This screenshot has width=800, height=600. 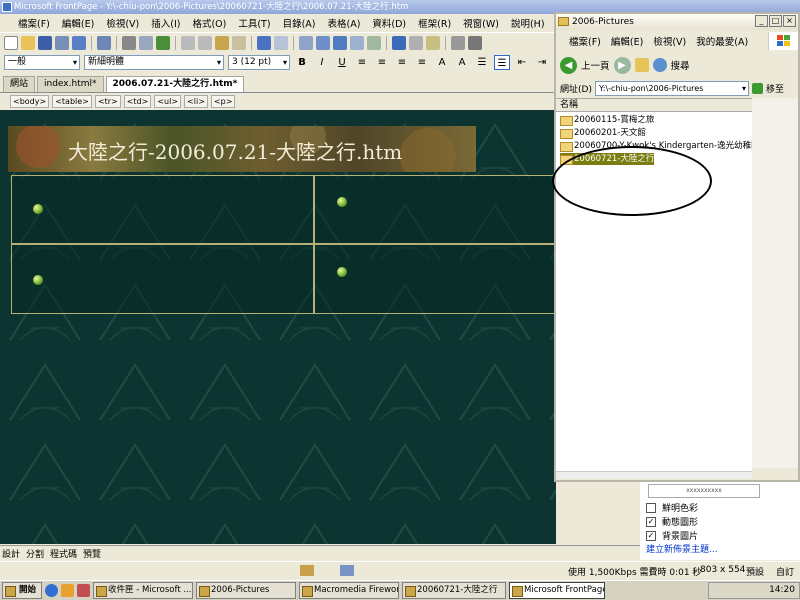 What do you see at coordinates (343, 23) in the screenshot?
I see `menu-table: 表格(A)` at bounding box center [343, 23].